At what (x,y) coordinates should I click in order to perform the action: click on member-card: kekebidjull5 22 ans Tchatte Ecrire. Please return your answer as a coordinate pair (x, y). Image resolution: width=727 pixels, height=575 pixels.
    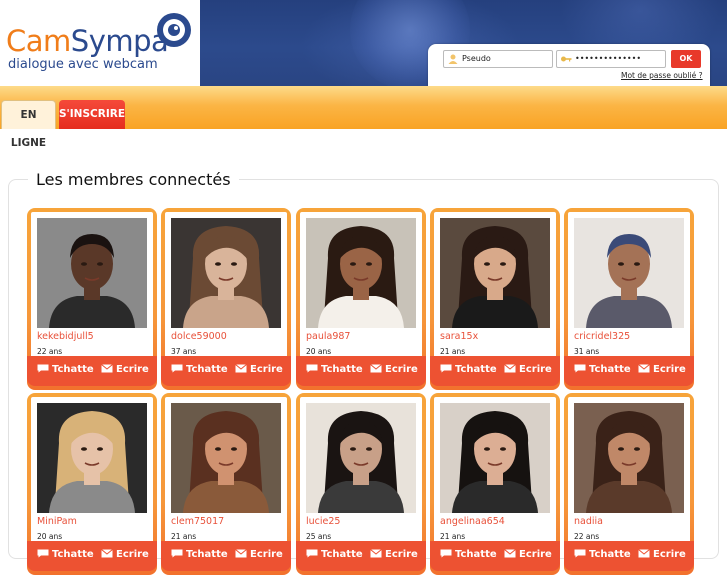
    Looking at the image, I should click on (92, 299).